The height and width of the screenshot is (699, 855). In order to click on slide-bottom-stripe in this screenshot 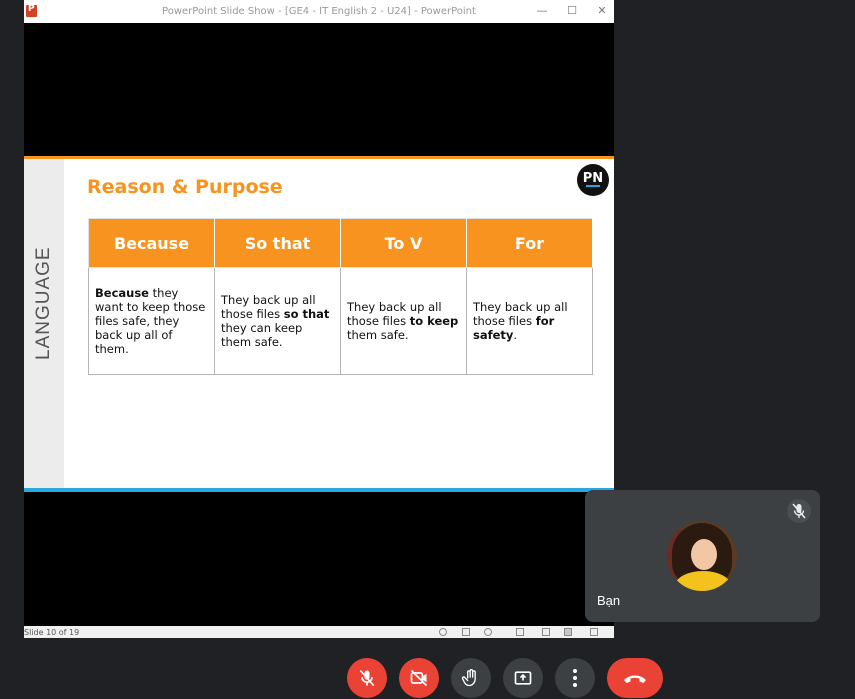, I will do `click(319, 490)`.